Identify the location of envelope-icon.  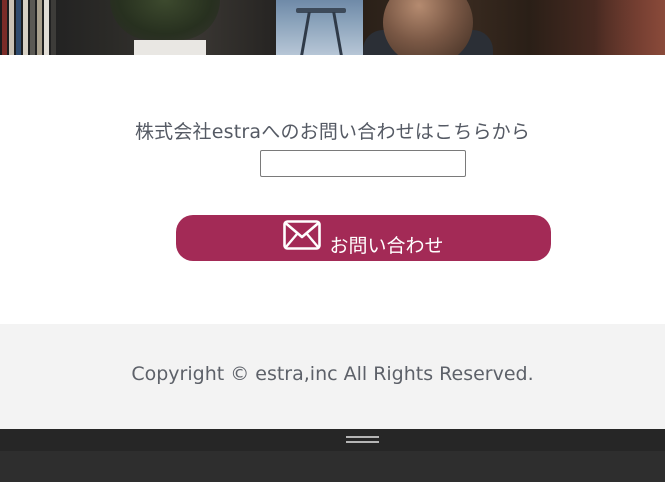
(302, 235).